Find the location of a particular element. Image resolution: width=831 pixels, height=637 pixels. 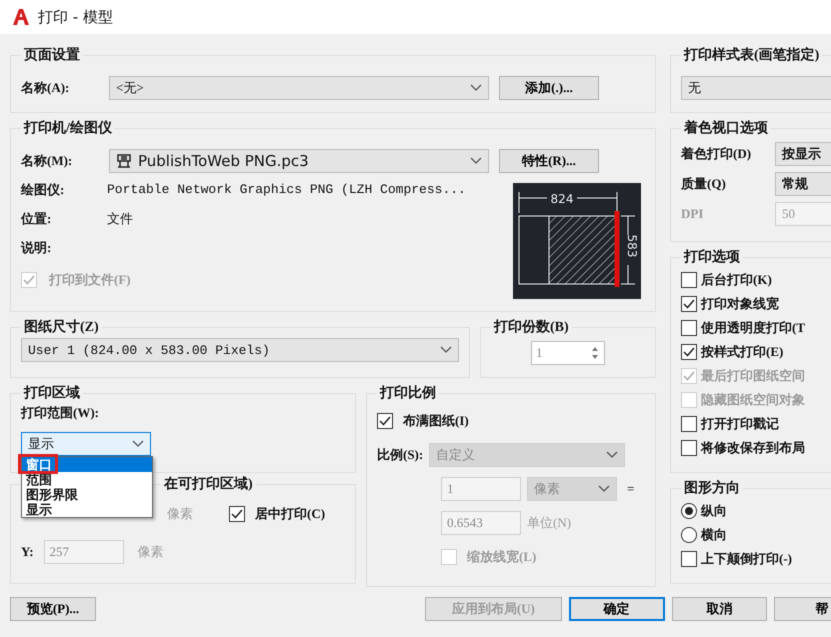

group-title: 着色视口选项 is located at coordinates (725, 128).